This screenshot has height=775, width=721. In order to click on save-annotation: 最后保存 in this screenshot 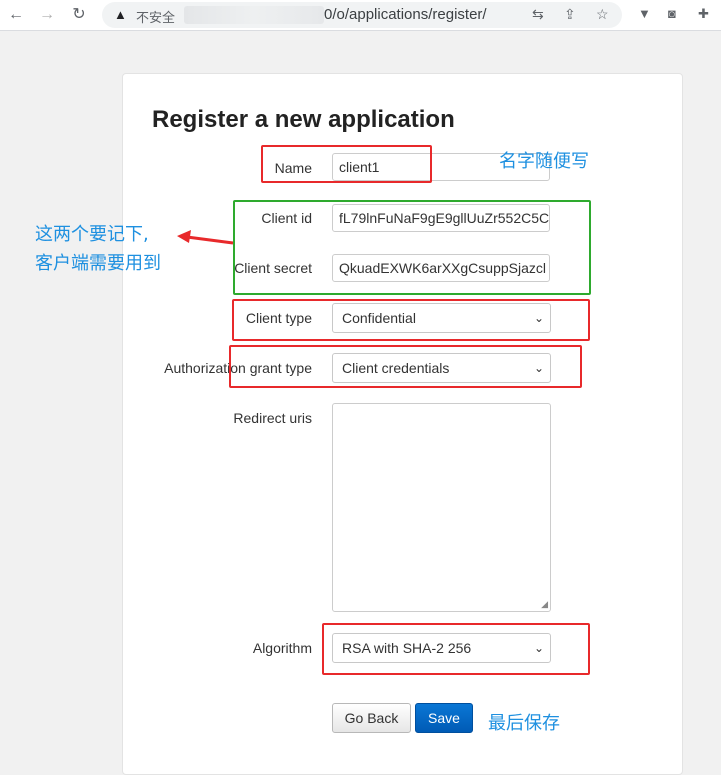, I will do `click(524, 723)`.